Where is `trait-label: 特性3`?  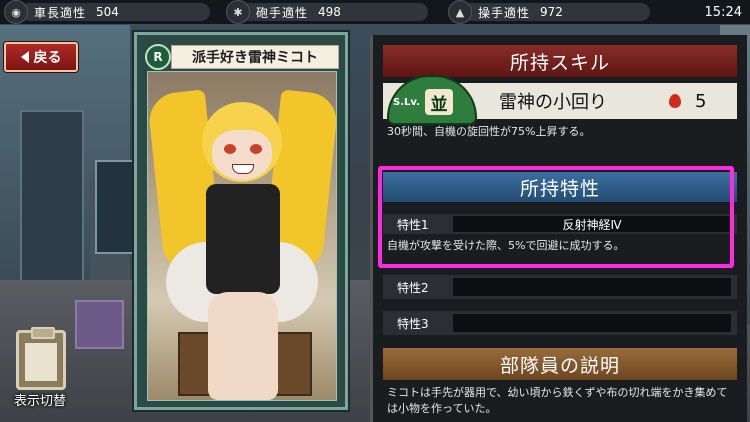 trait-label: 特性3 is located at coordinates (413, 323).